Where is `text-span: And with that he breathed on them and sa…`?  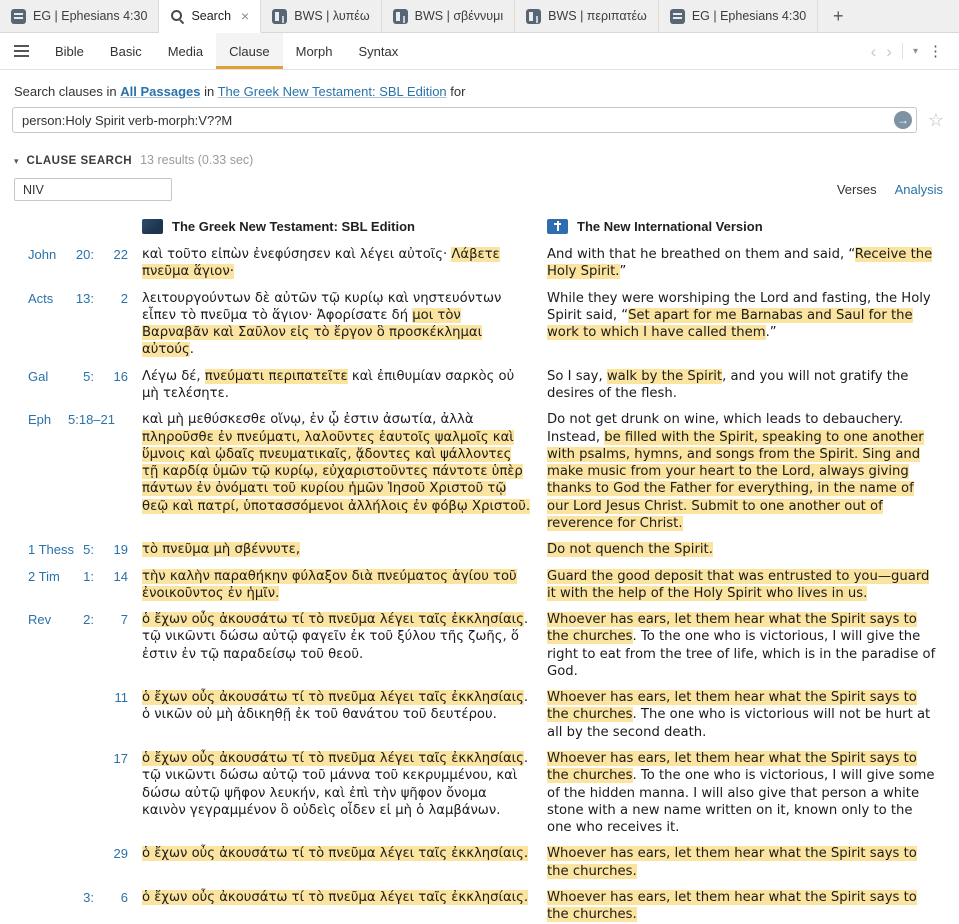 text-span: And with that he breathed on them and sa… is located at coordinates (701, 254).